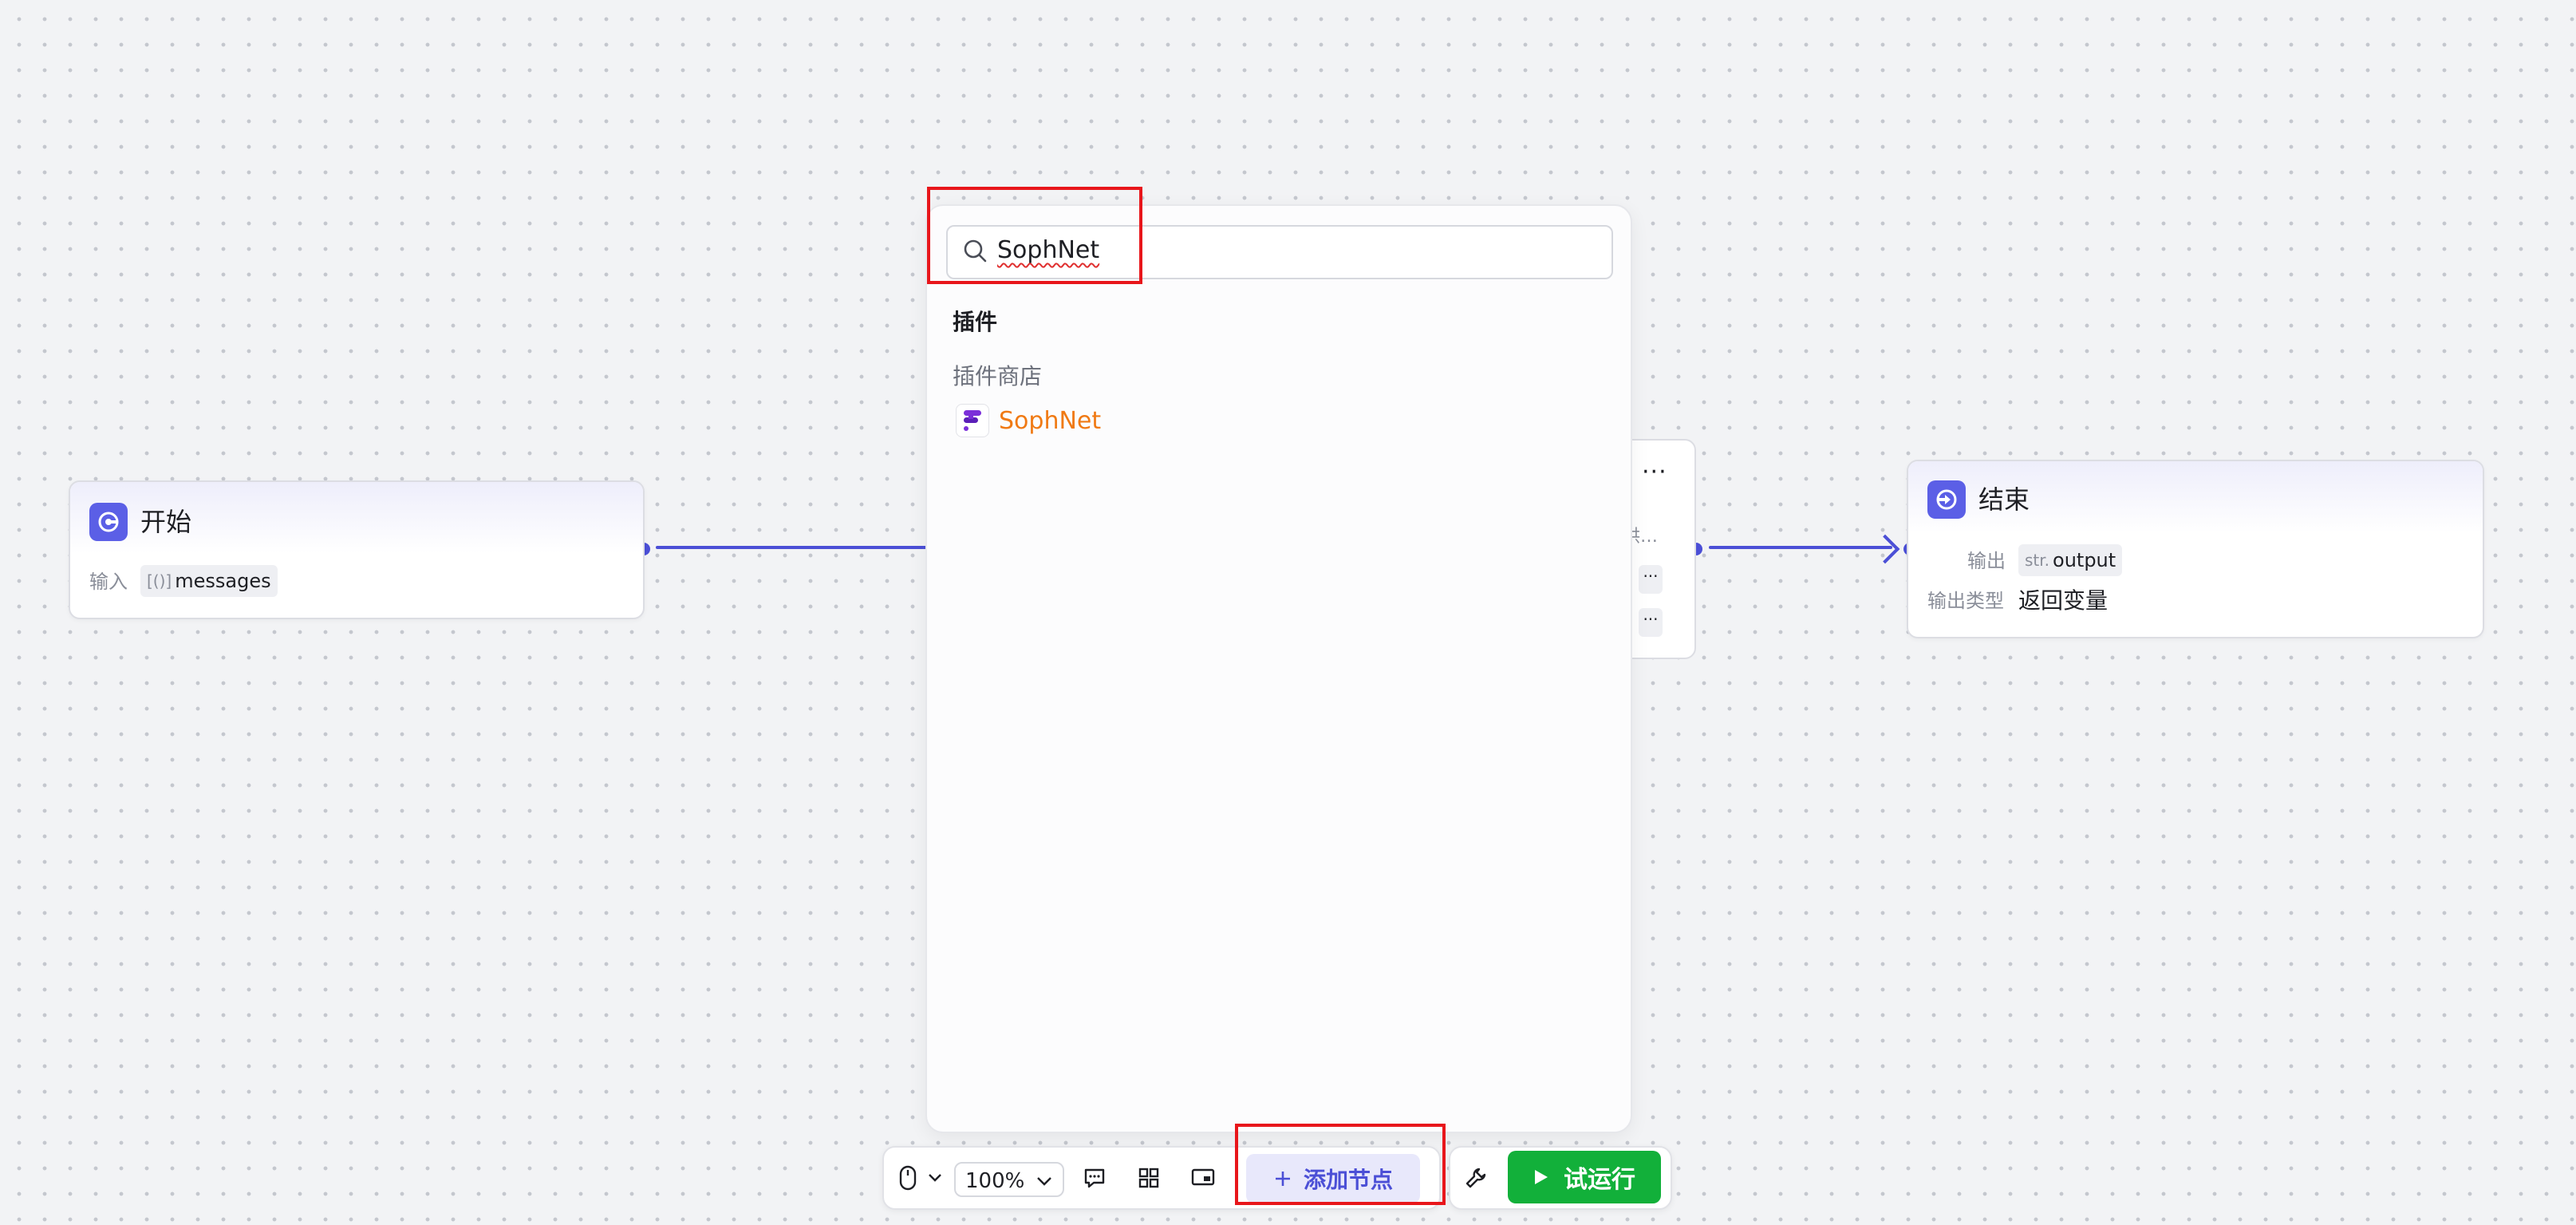 The height and width of the screenshot is (1225, 2576). What do you see at coordinates (995, 1181) in the screenshot?
I see `zoom-level: 100%` at bounding box center [995, 1181].